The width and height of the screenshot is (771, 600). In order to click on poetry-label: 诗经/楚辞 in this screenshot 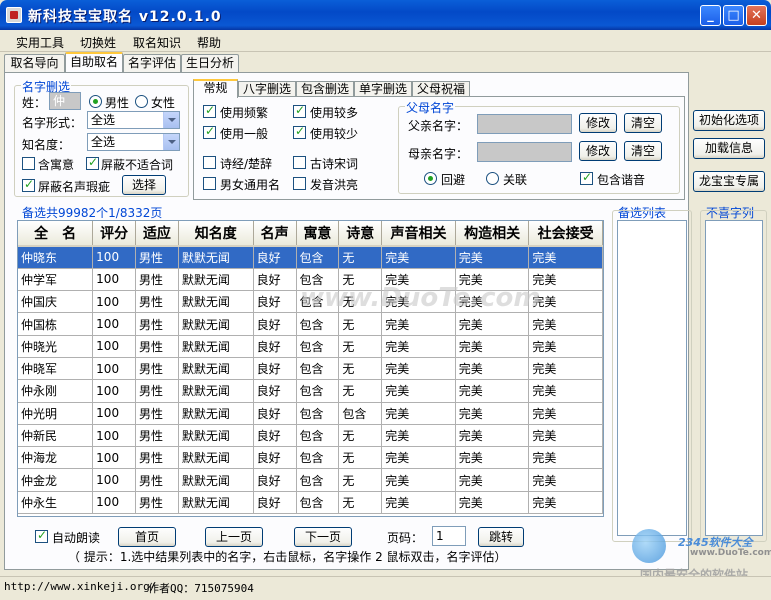, I will do `click(246, 164)`.